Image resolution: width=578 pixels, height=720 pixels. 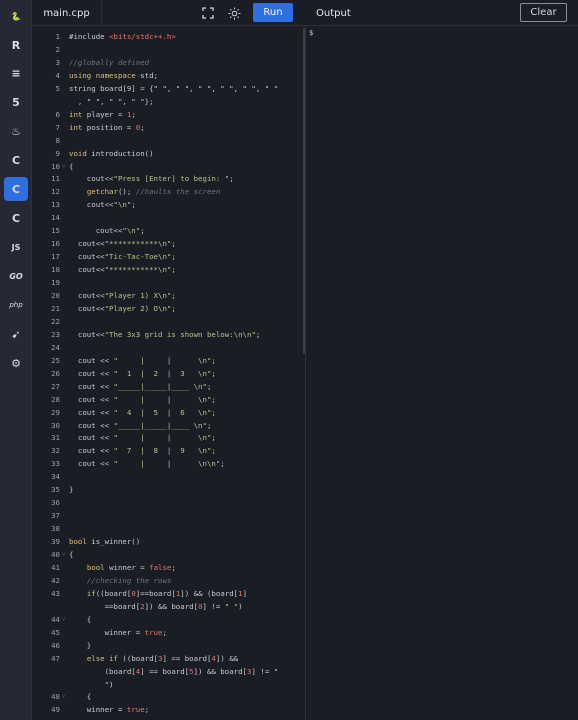 What do you see at coordinates (168, 489) in the screenshot?
I see `code-line: 35}` at bounding box center [168, 489].